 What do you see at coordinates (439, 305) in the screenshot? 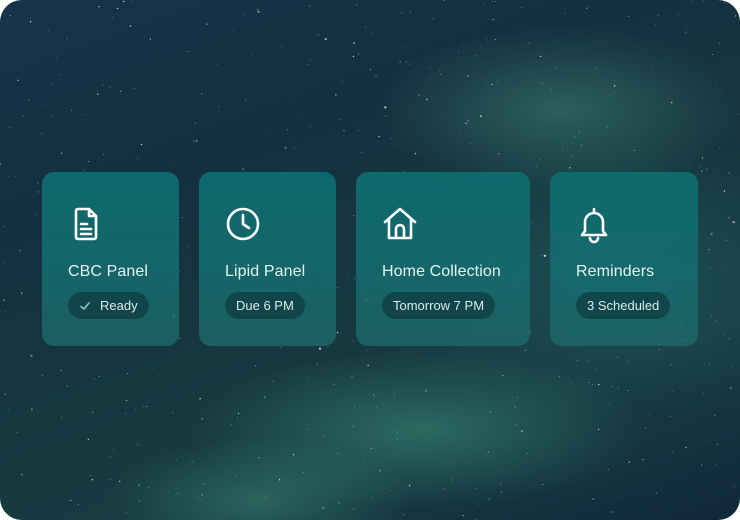
I see `status-badge: Tomorrow 7 PM` at bounding box center [439, 305].